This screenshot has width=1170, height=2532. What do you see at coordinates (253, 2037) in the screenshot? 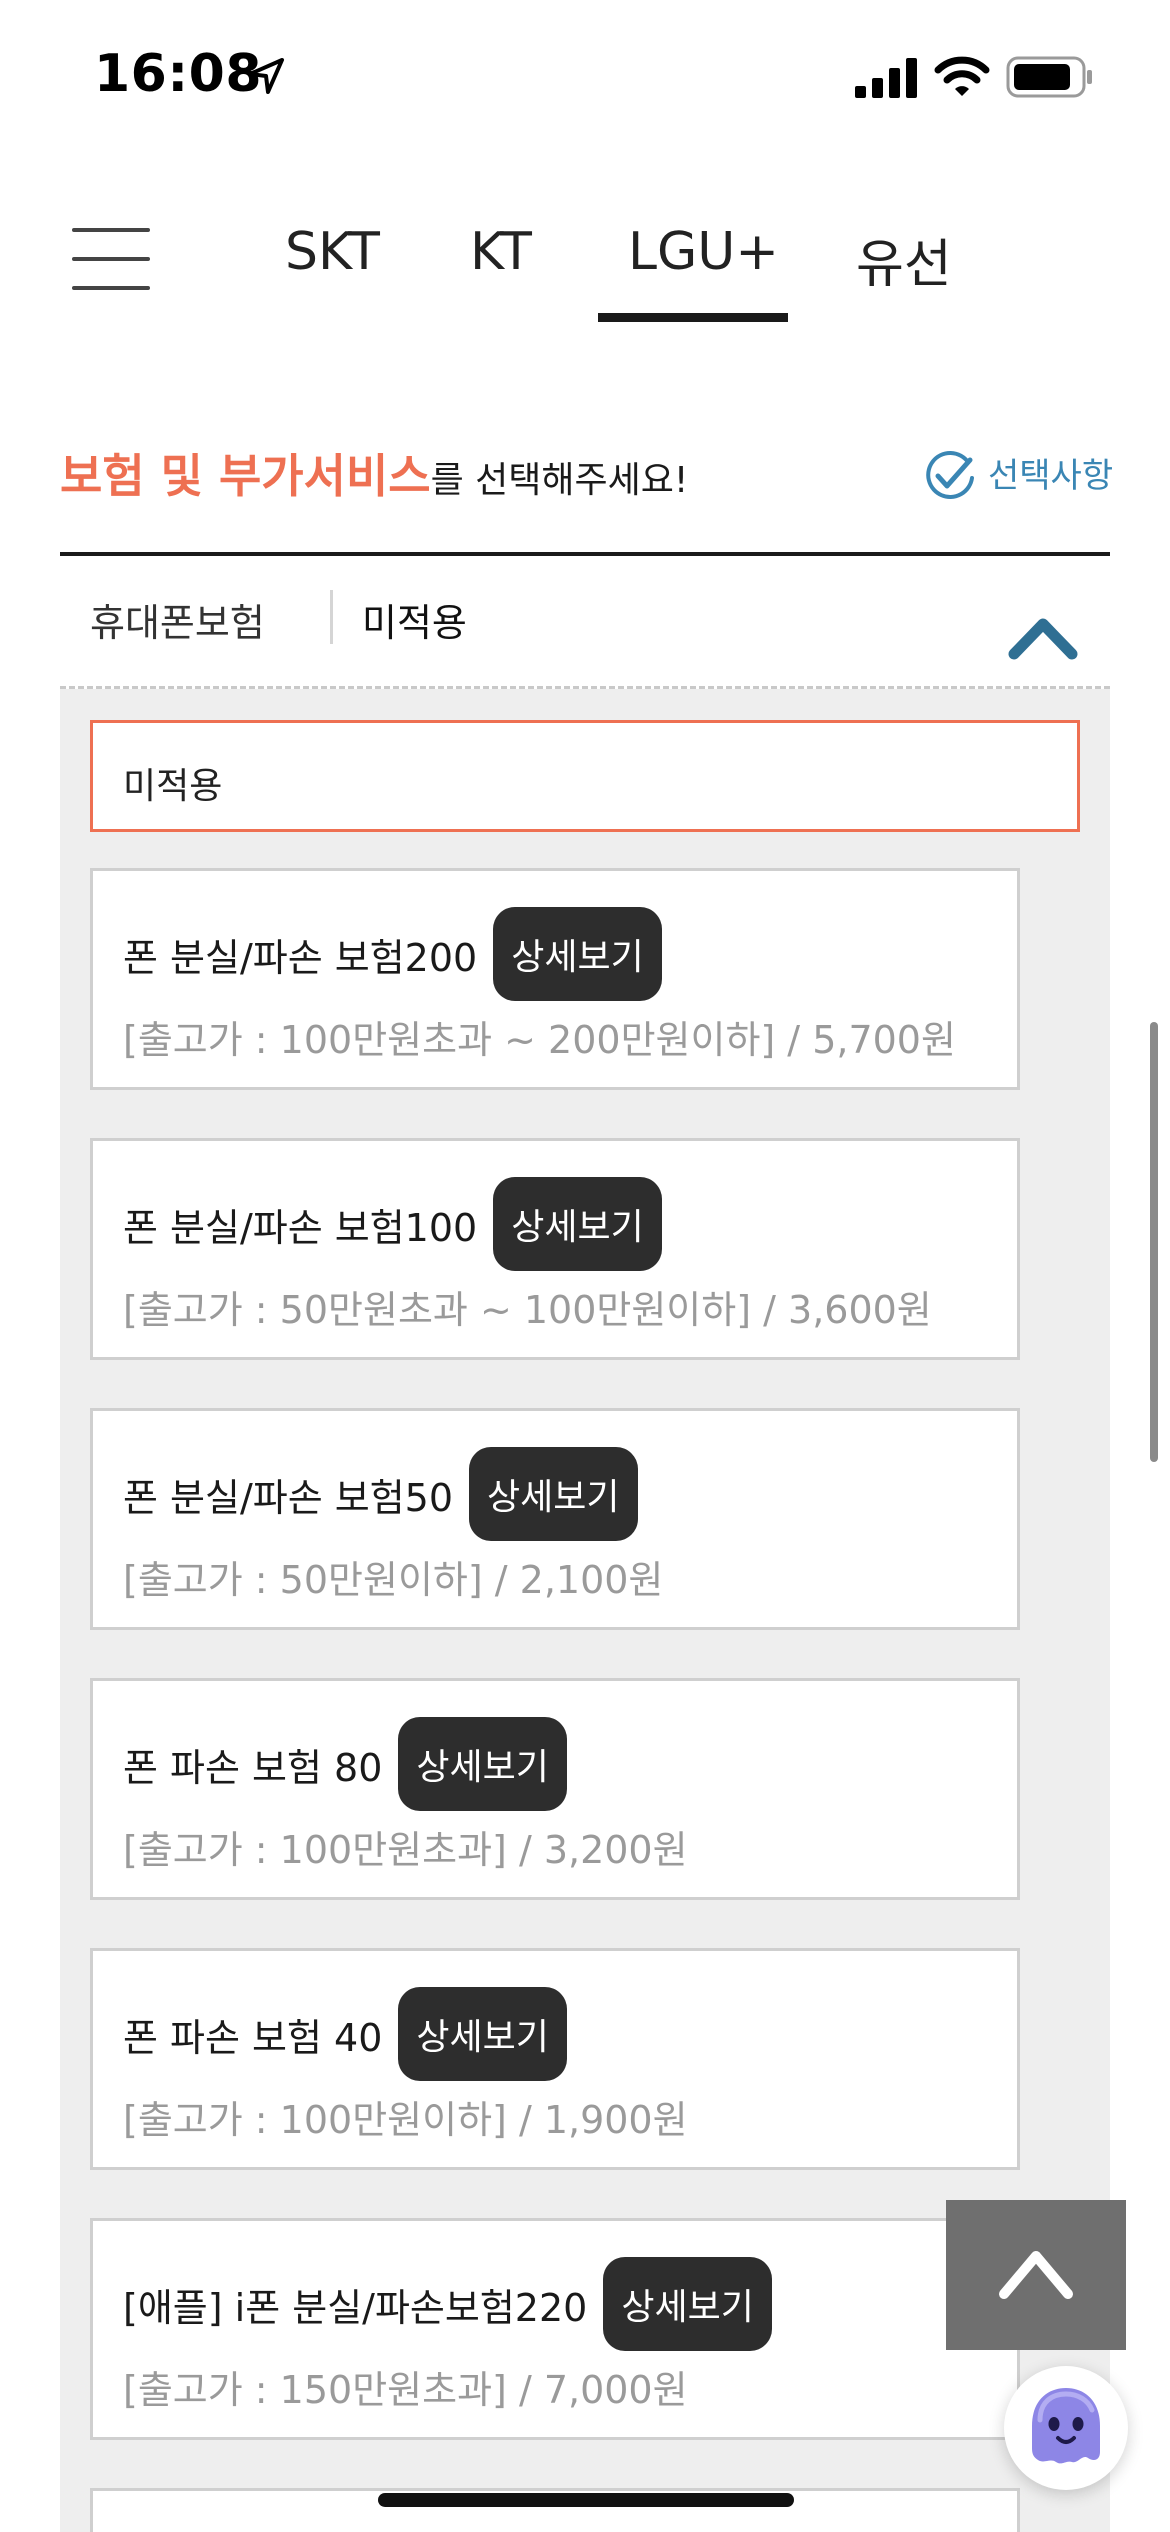
I see `option-title: 폰 파손 보험 40` at bounding box center [253, 2037].